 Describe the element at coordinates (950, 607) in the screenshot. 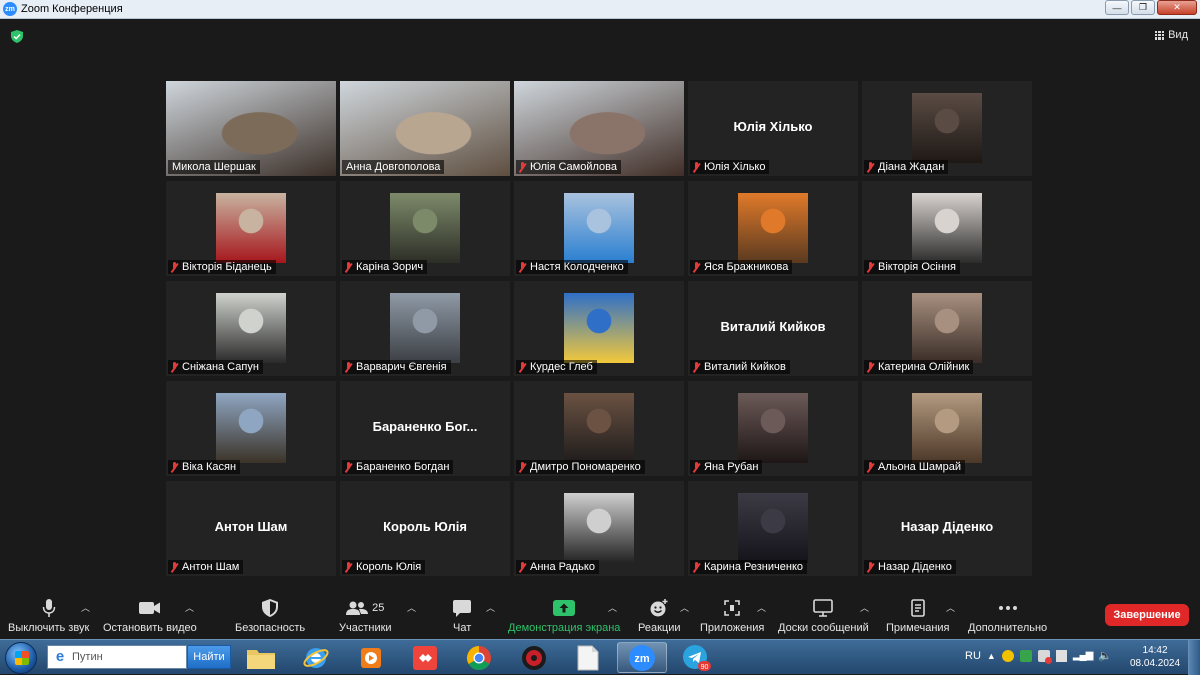

I see `notes-caret-icon: ︿` at that location.